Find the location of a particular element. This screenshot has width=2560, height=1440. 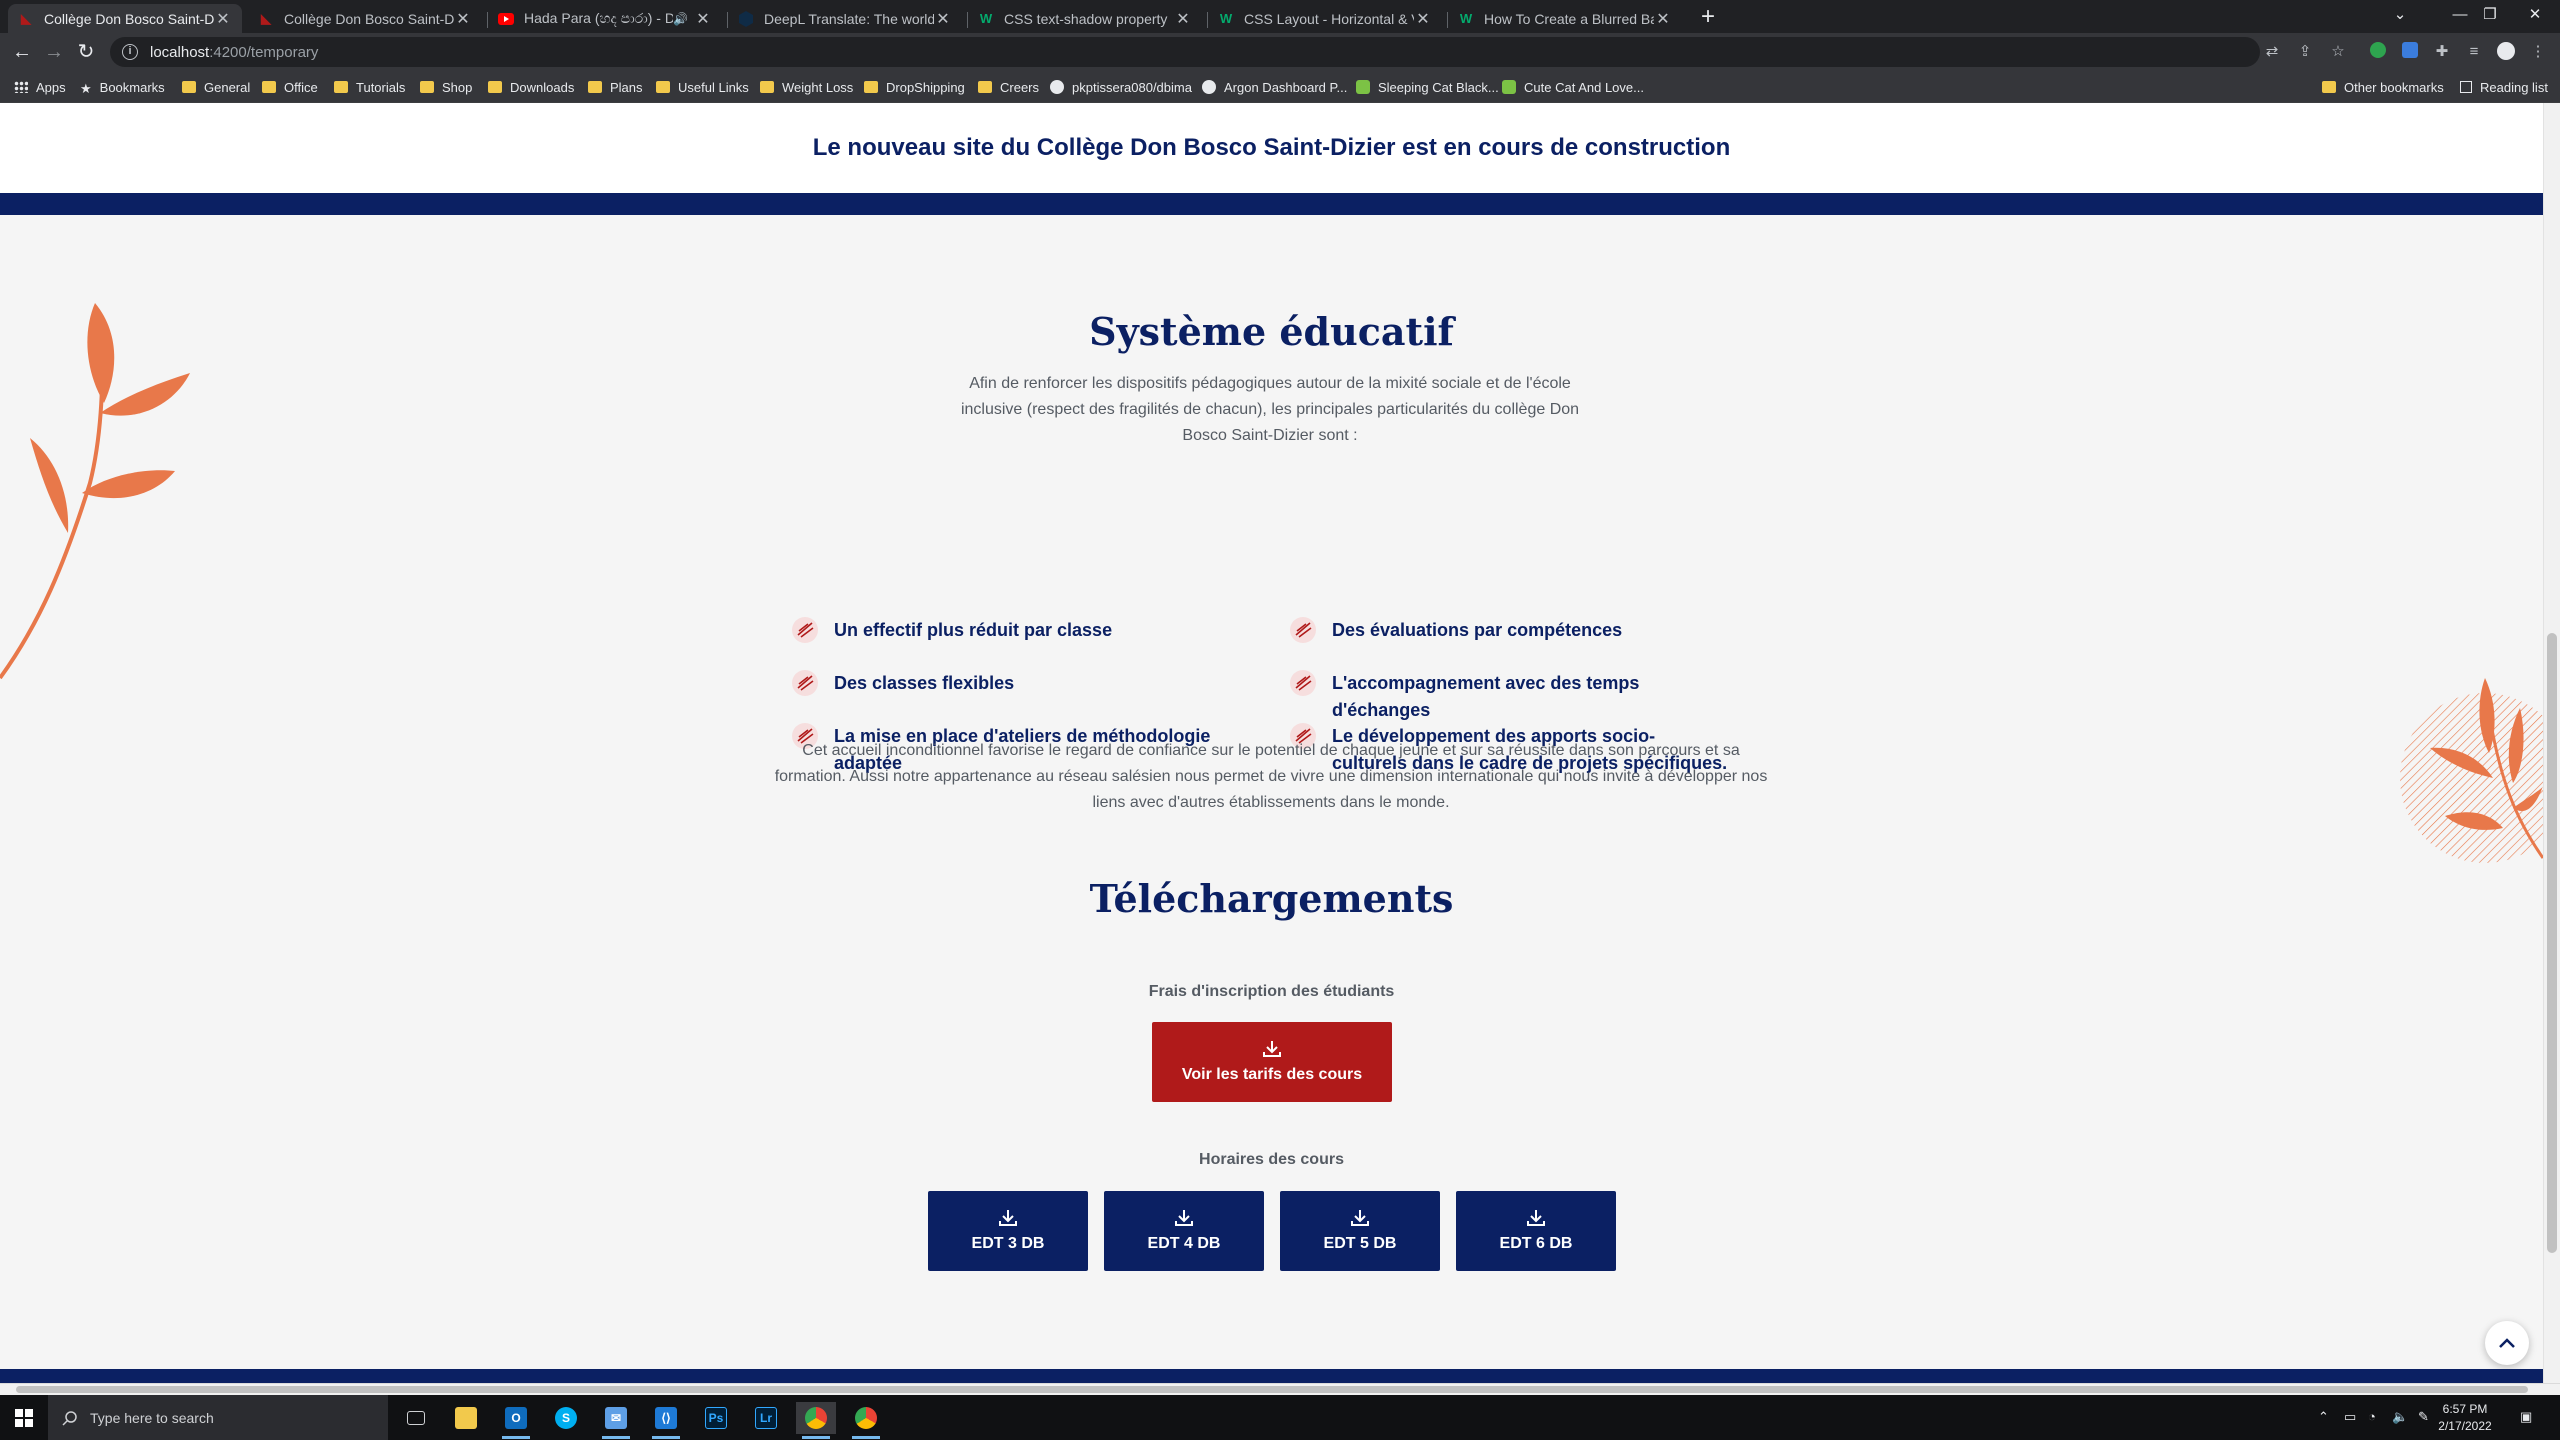

bookmark-label: Reading list is located at coordinates (2514, 87).